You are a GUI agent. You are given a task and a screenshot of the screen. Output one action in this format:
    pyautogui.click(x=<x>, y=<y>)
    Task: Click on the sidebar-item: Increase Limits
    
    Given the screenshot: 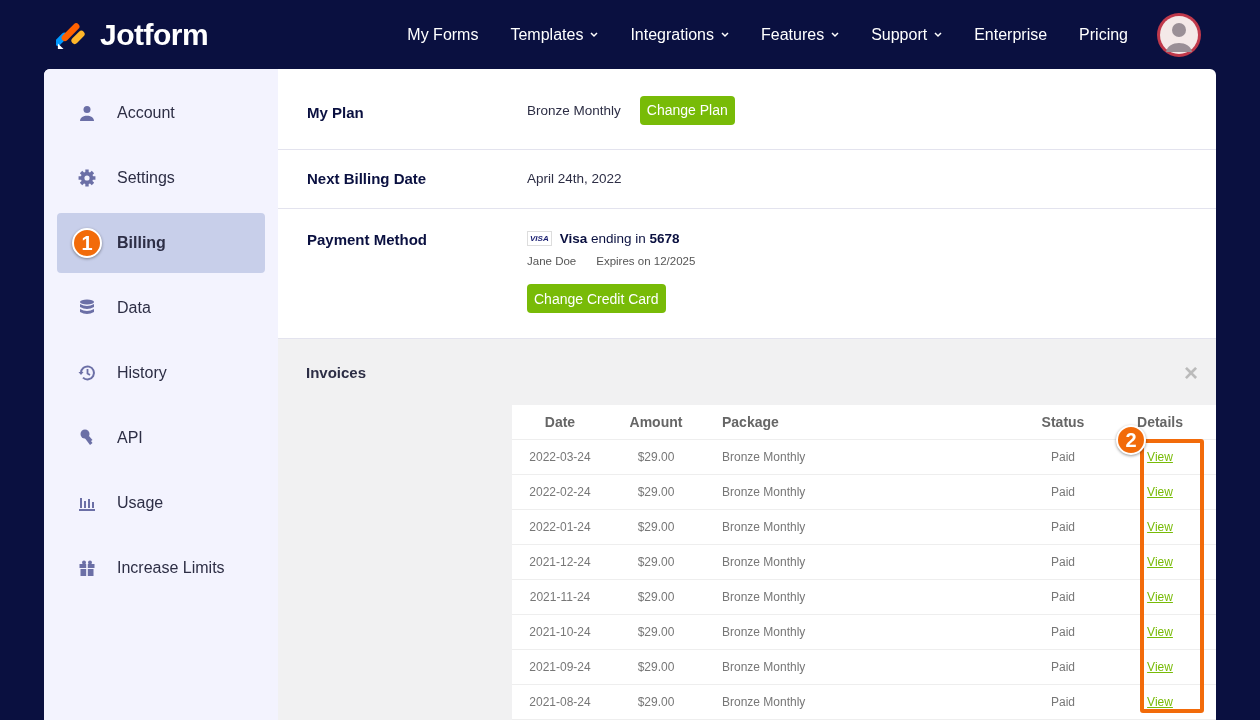 What is the action you would take?
    pyautogui.click(x=161, y=568)
    